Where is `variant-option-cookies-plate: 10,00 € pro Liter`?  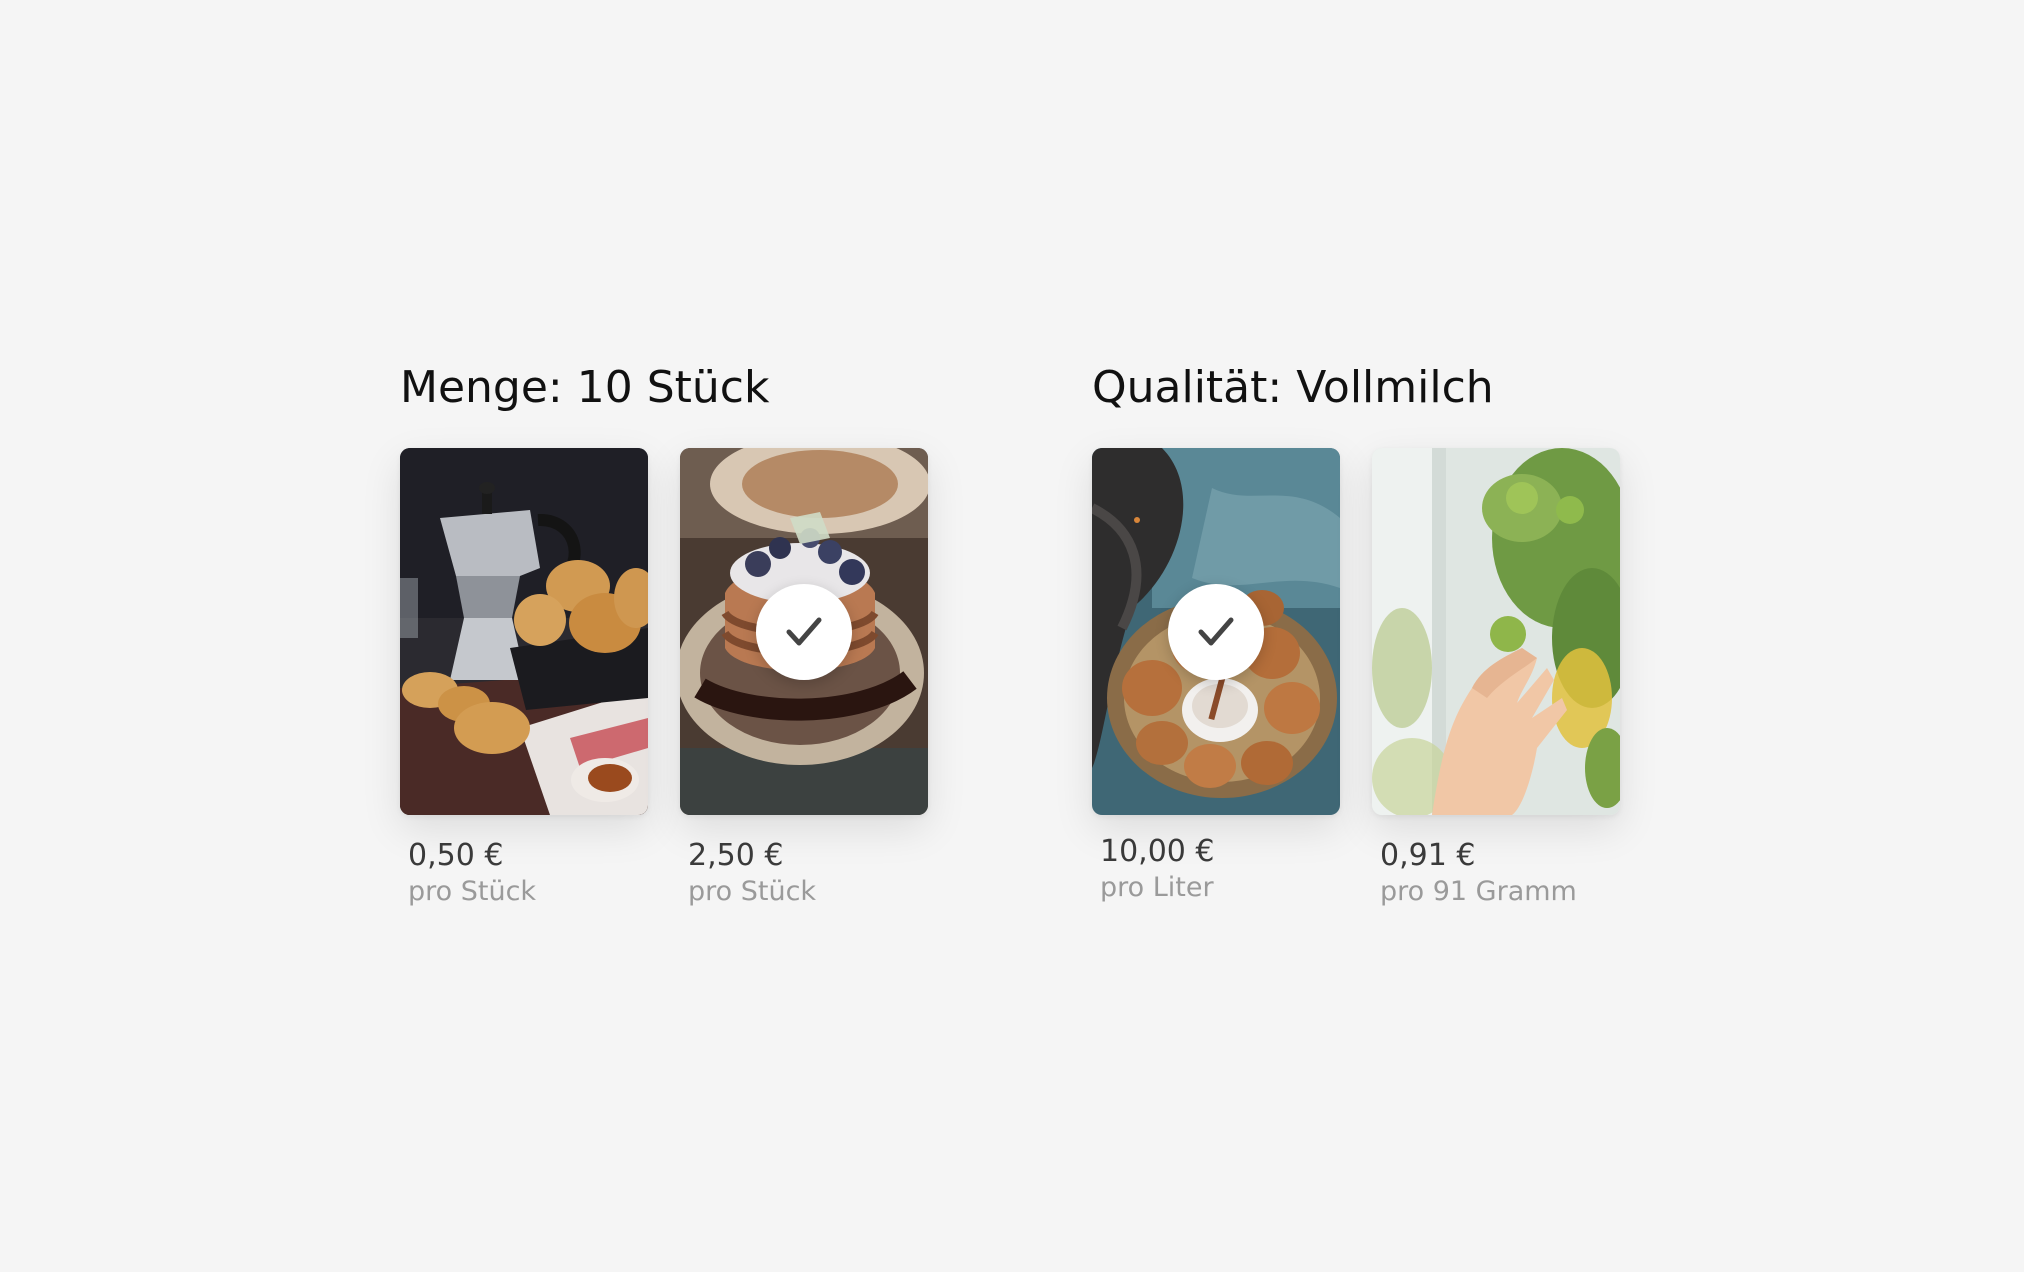 variant-option-cookies-plate: 10,00 € pro Liter is located at coordinates (1216, 676).